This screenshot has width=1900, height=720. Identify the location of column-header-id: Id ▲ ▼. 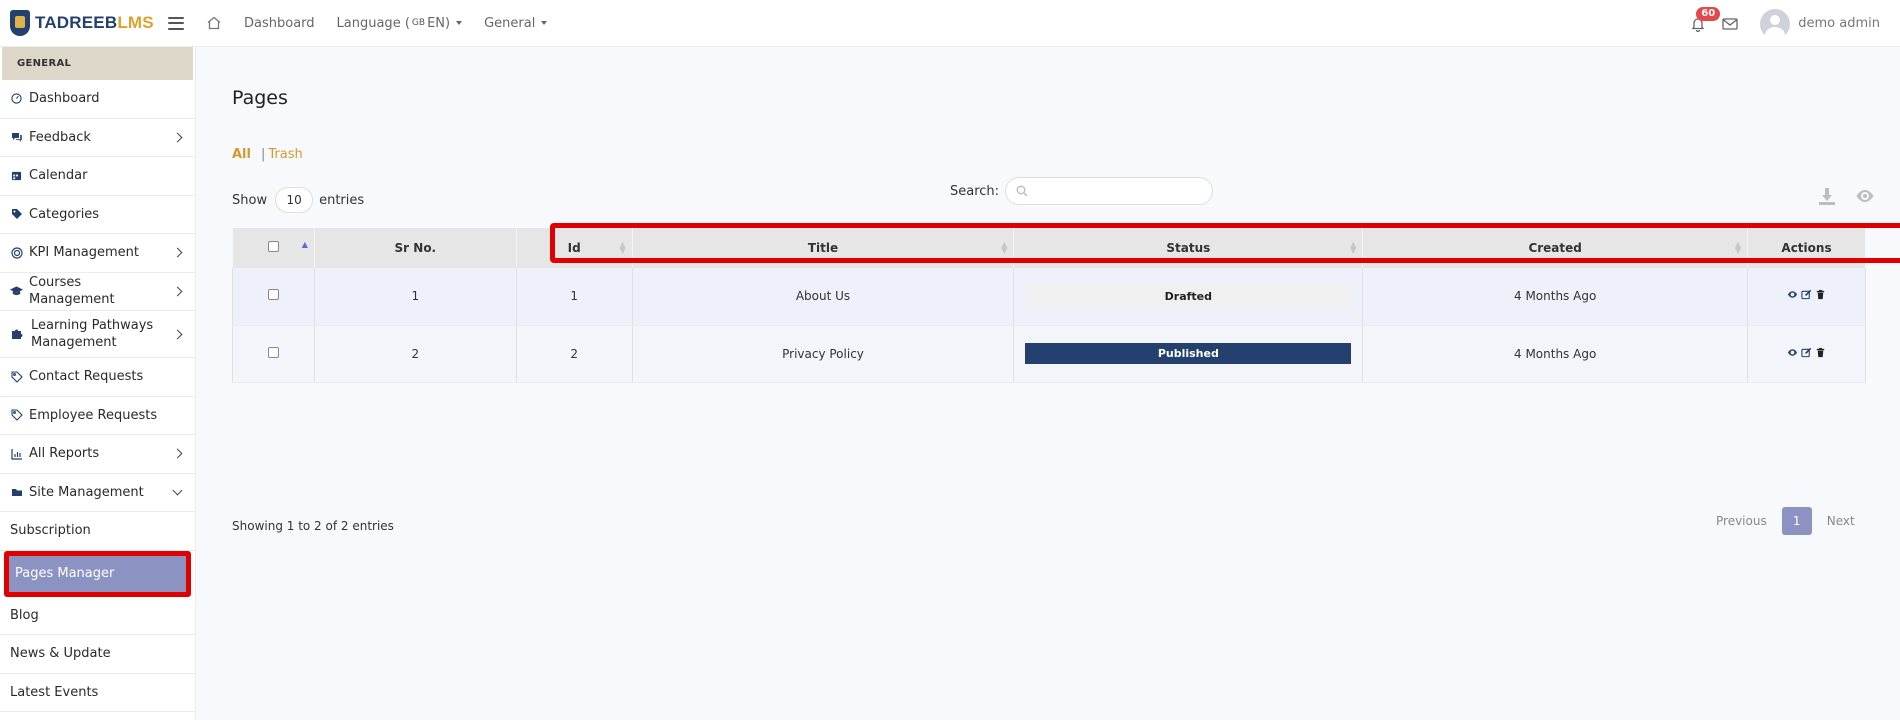
(574, 248).